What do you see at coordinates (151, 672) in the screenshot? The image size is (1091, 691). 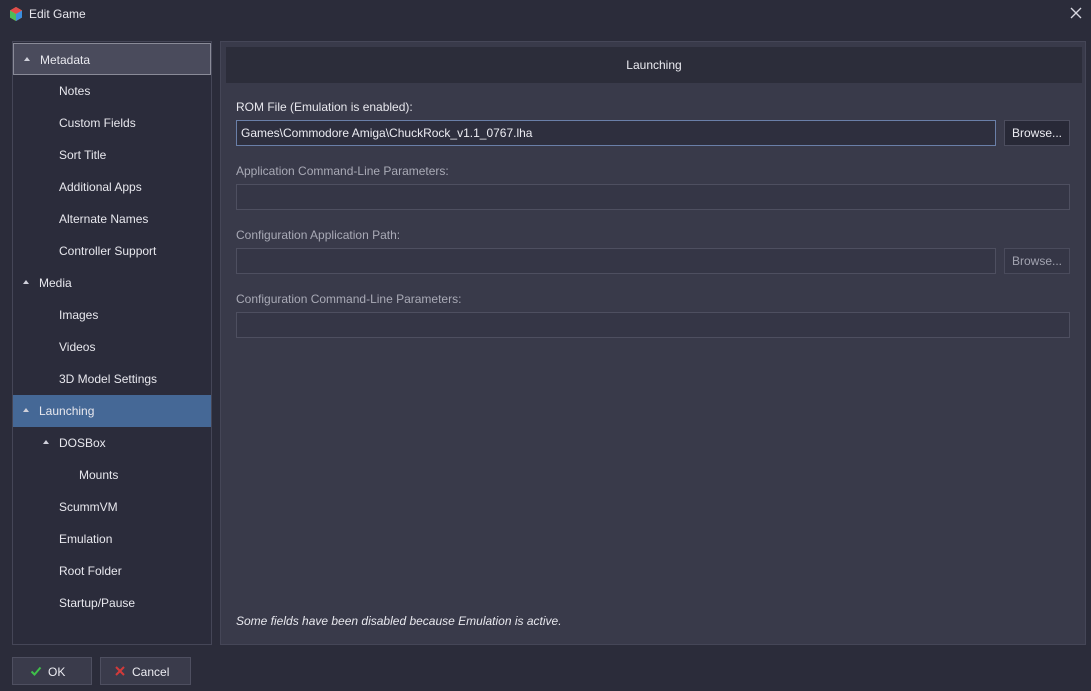 I see `cancel-label: Cancel` at bounding box center [151, 672].